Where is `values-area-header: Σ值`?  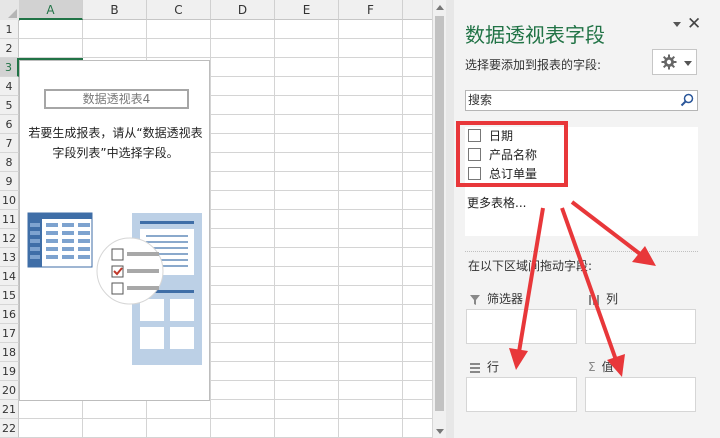 values-area-header: Σ值 is located at coordinates (601, 366).